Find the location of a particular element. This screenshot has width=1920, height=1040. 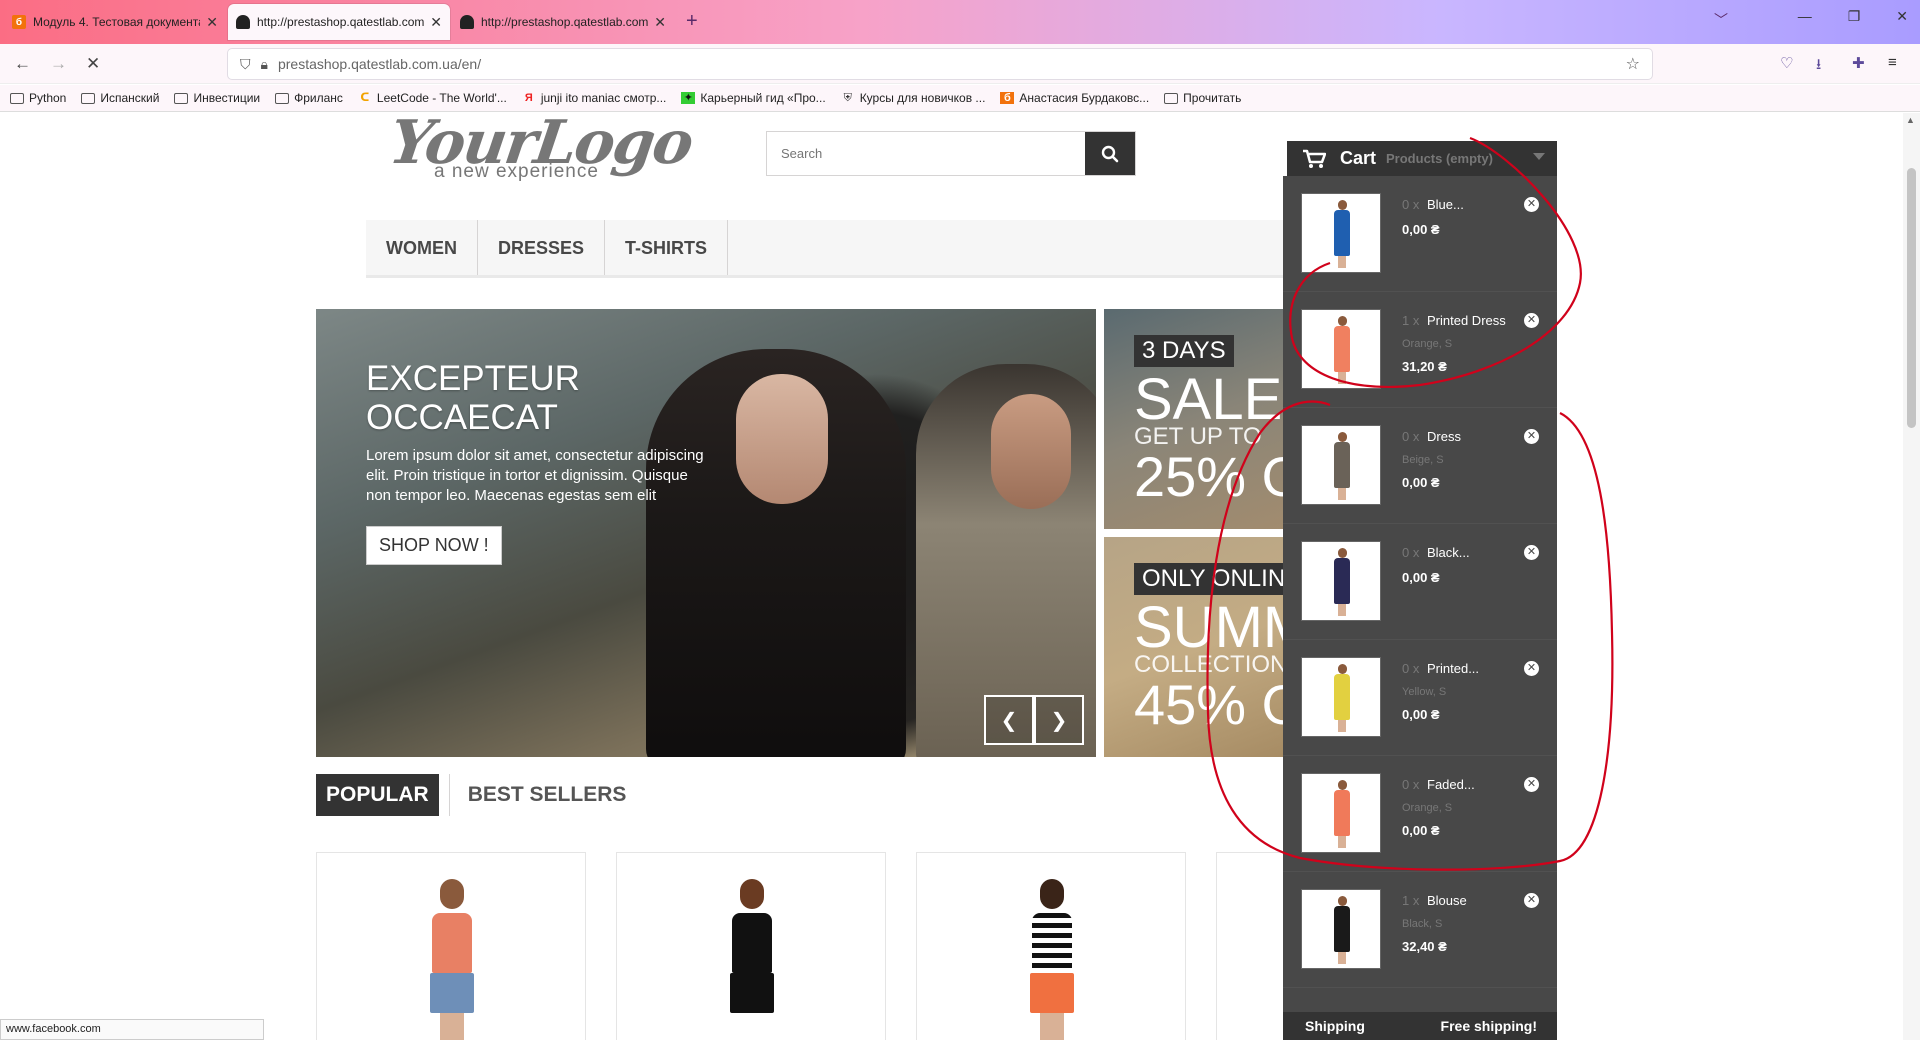

minimize-icon: — is located at coordinates (1805, 16).